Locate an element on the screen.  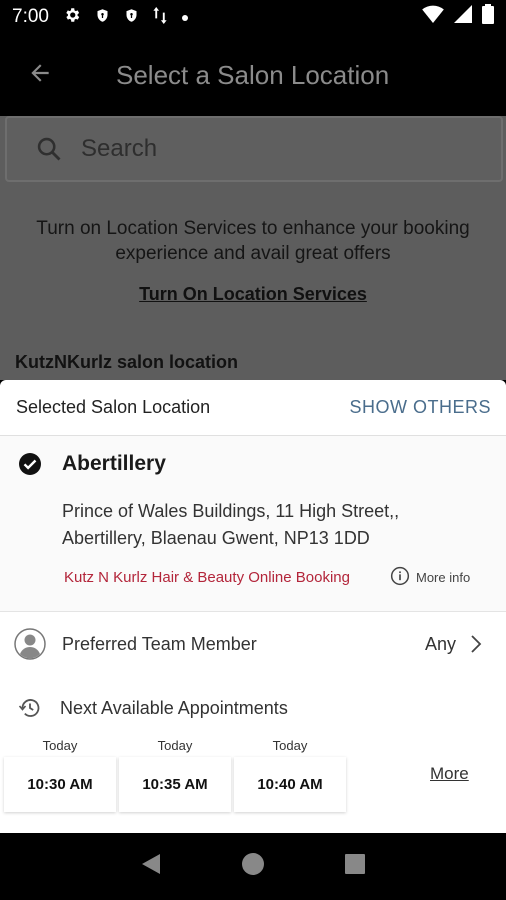
more-info-button: More info is located at coordinates (430, 577).